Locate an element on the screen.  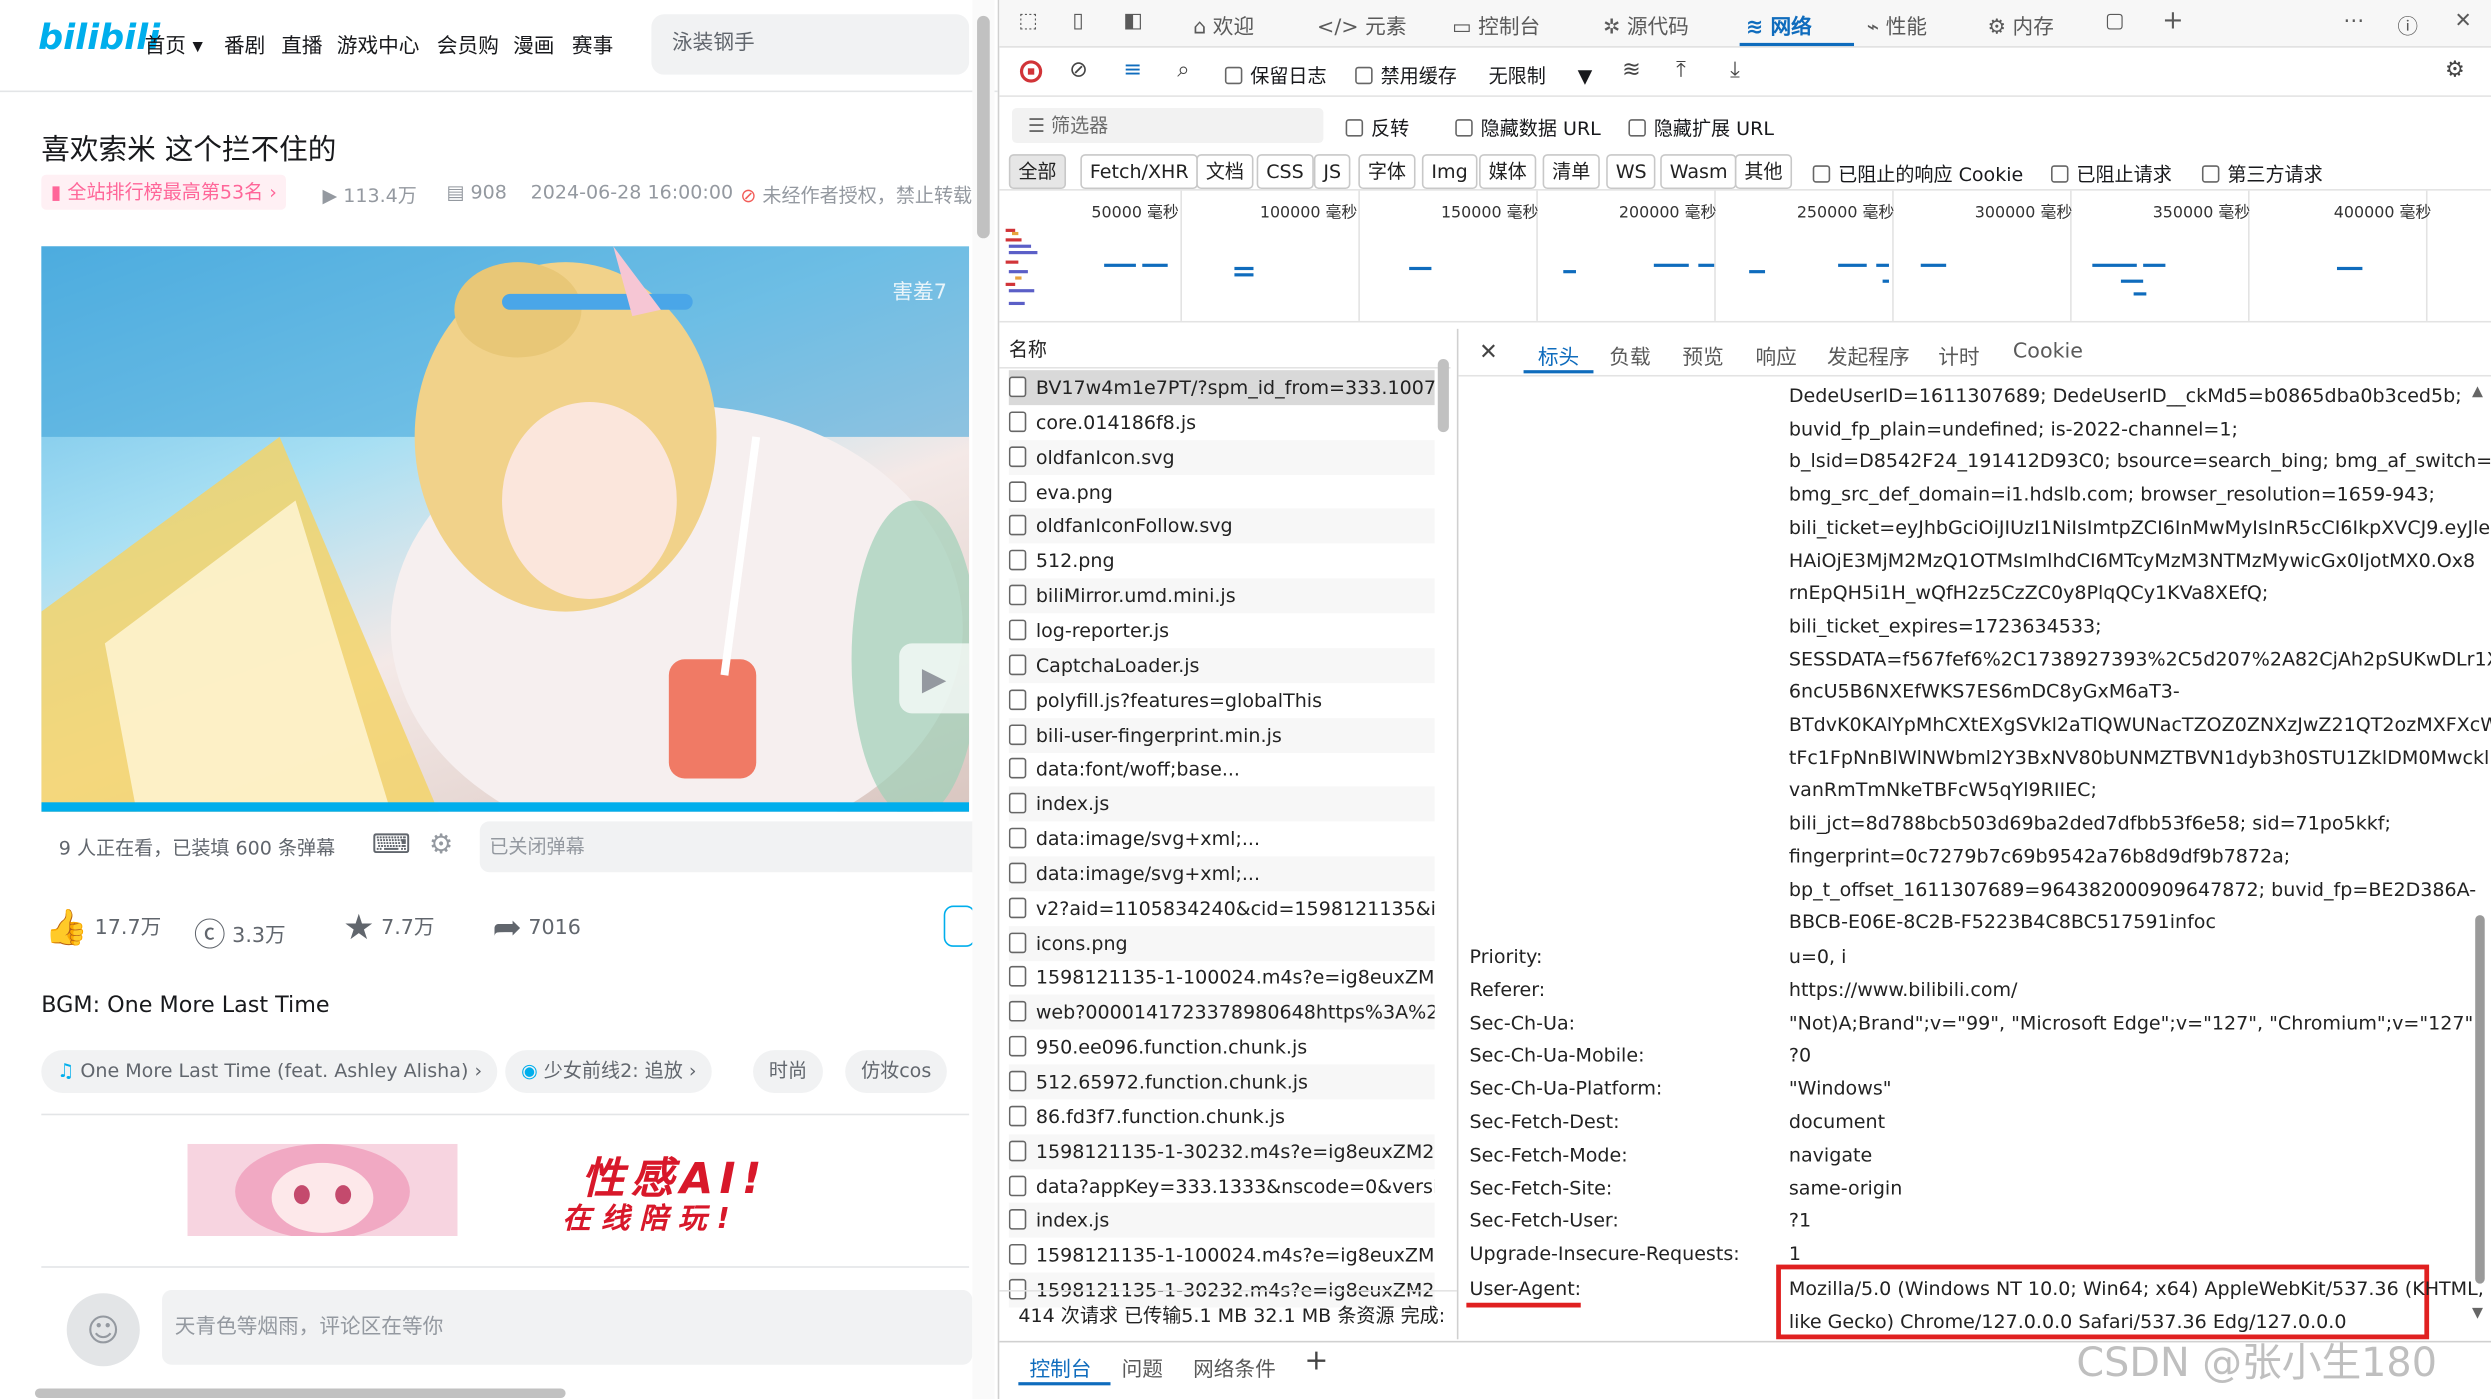
tab-cookie: Cookie is located at coordinates (2048, 352).